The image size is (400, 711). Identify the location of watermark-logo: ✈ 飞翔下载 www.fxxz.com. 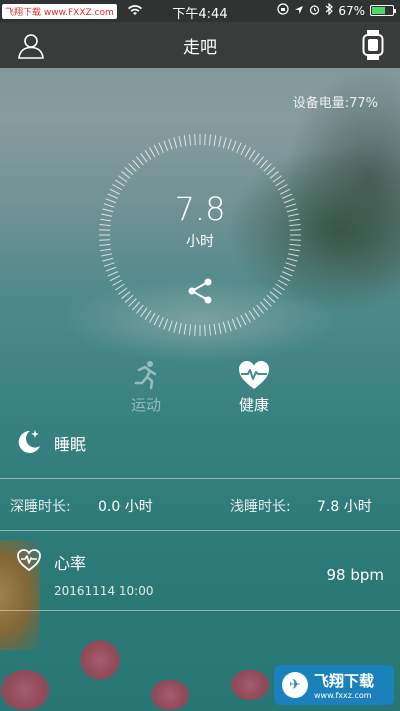
(334, 685).